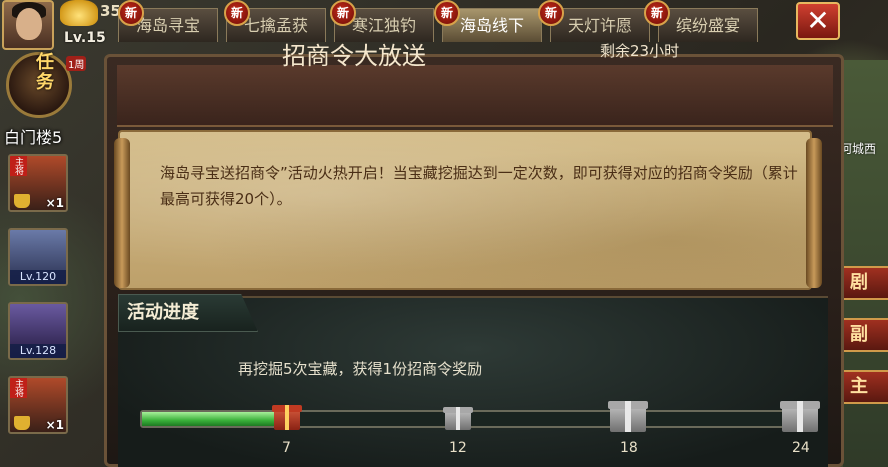 This screenshot has height=467, width=888. I want to click on tab-label: 寒江独钓, so click(383, 25).